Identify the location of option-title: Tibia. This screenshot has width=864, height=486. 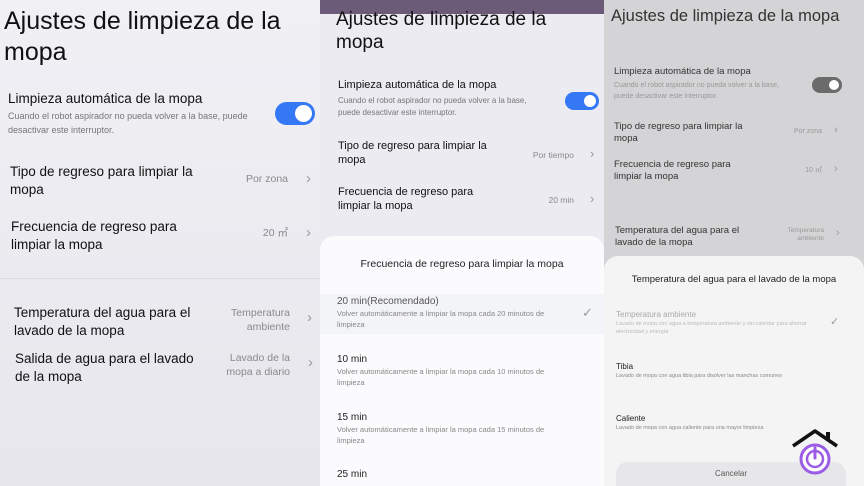
(625, 366).